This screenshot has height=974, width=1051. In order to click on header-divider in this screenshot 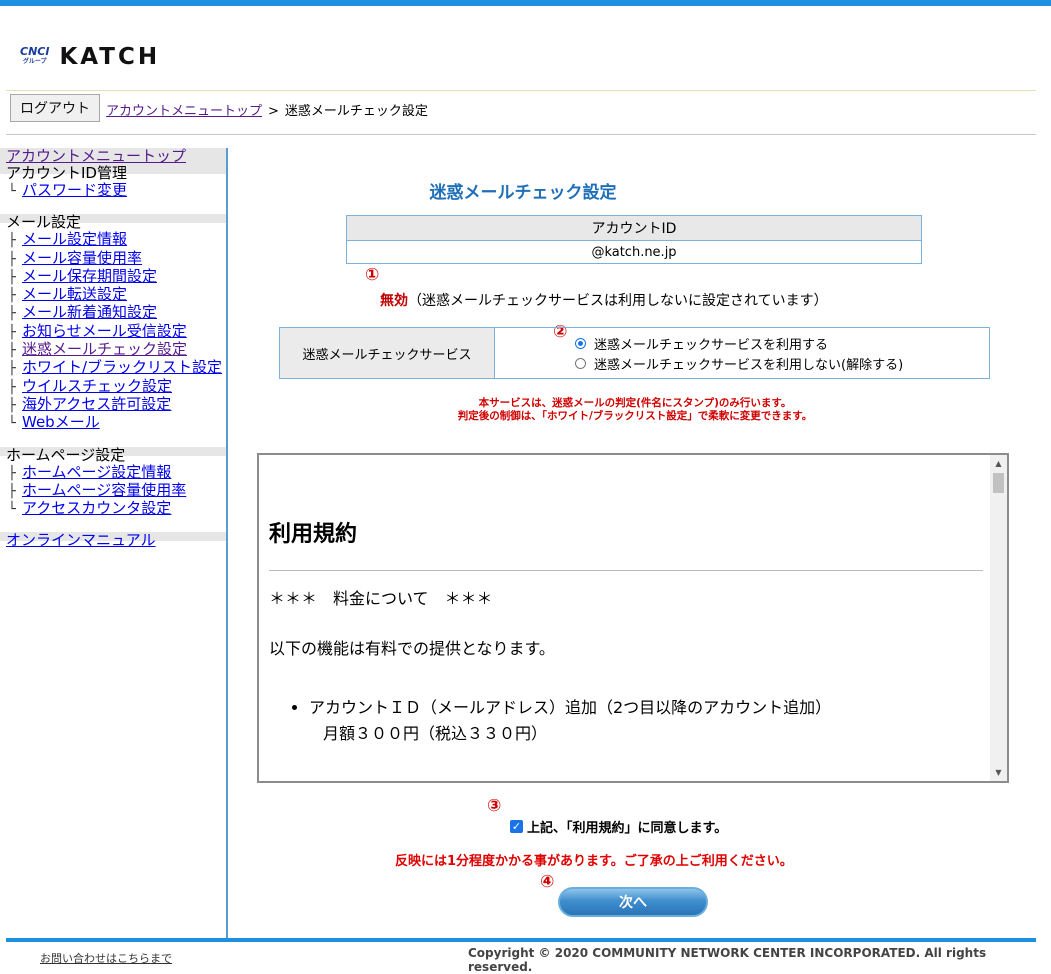, I will do `click(521, 90)`.